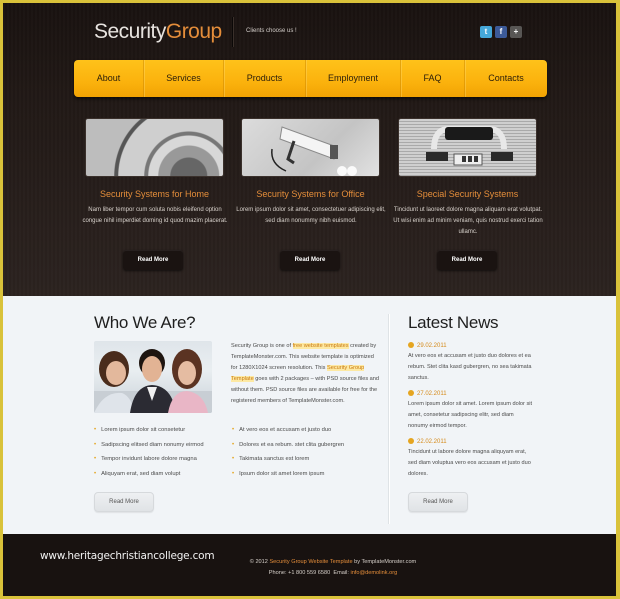 This screenshot has width=620, height=599. What do you see at coordinates (389, 419) in the screenshot?
I see `column-divider` at bounding box center [389, 419].